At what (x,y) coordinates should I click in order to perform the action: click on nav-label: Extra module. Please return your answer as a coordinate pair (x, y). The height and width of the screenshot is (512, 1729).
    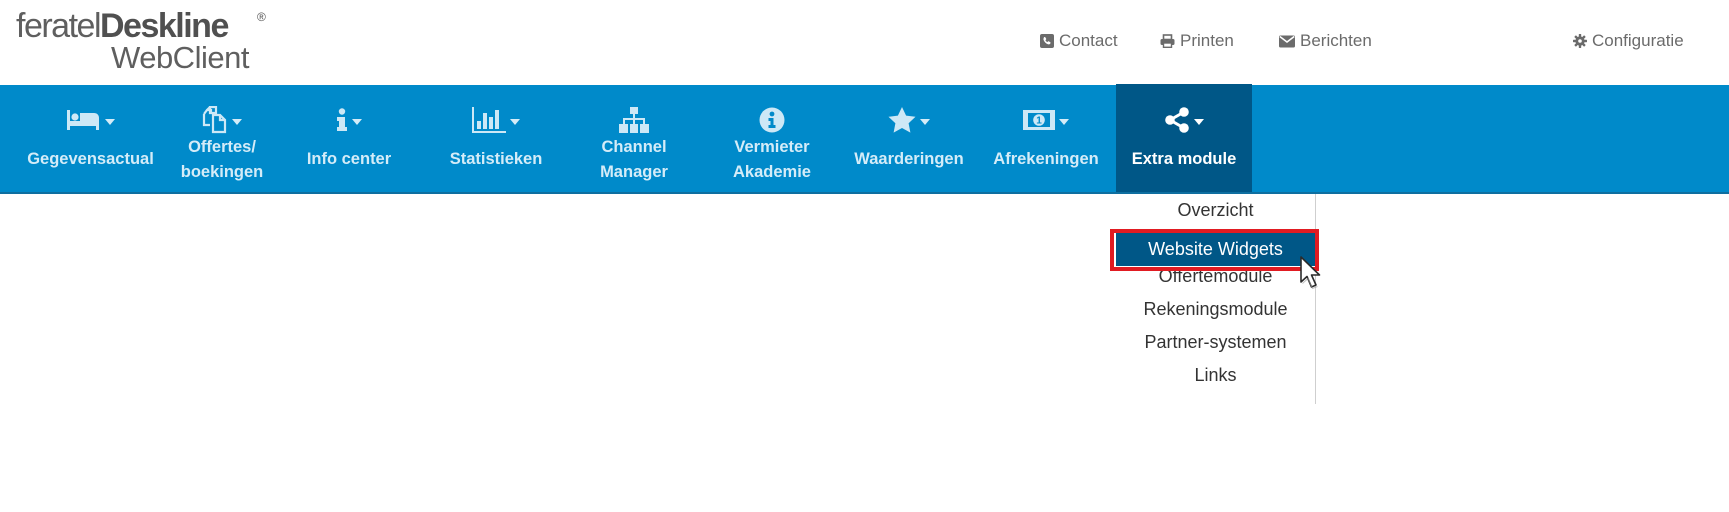
    Looking at the image, I should click on (1184, 159).